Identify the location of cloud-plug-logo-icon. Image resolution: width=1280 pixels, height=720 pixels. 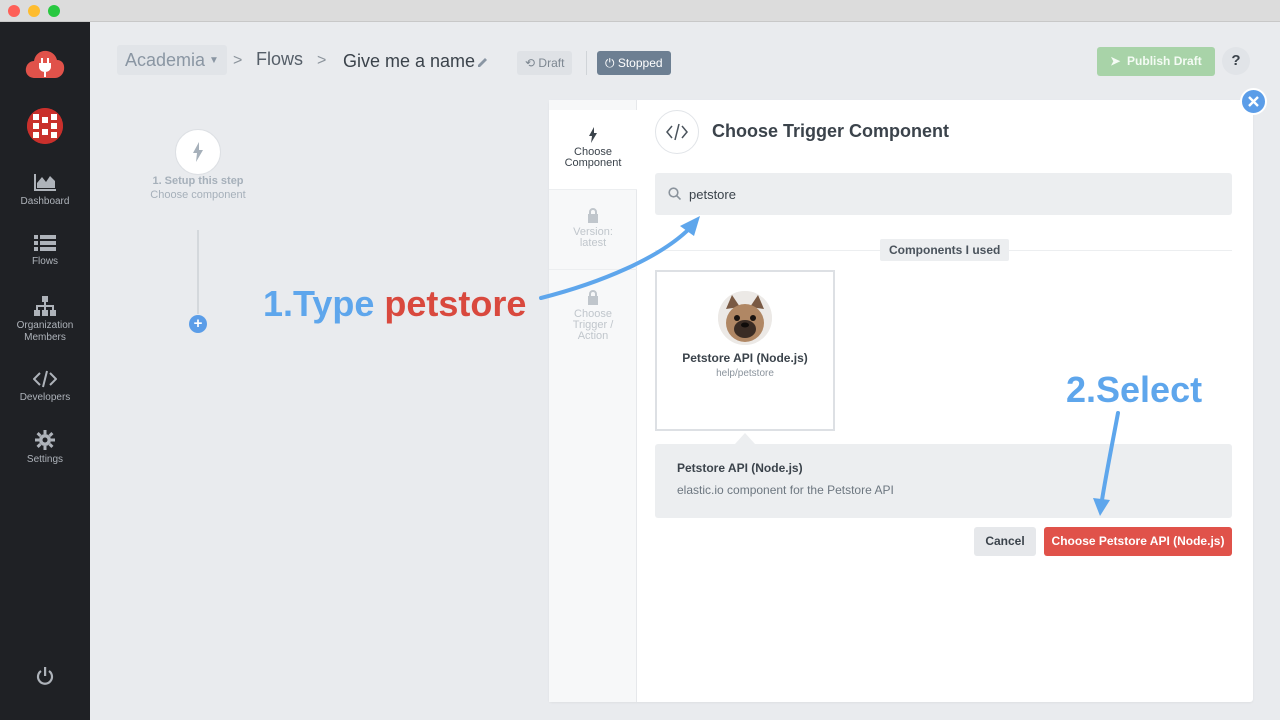
(45, 64).